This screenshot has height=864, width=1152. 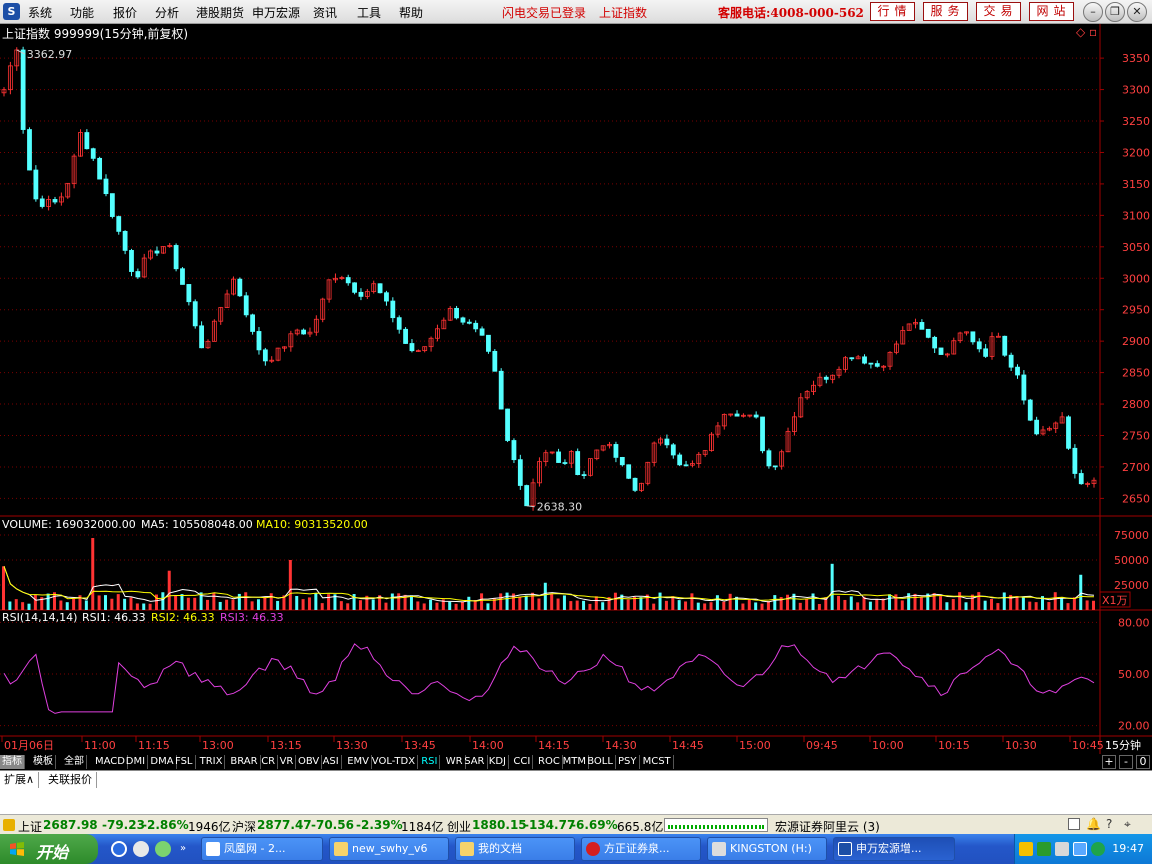 What do you see at coordinates (141, 849) in the screenshot?
I see `desktop-icon` at bounding box center [141, 849].